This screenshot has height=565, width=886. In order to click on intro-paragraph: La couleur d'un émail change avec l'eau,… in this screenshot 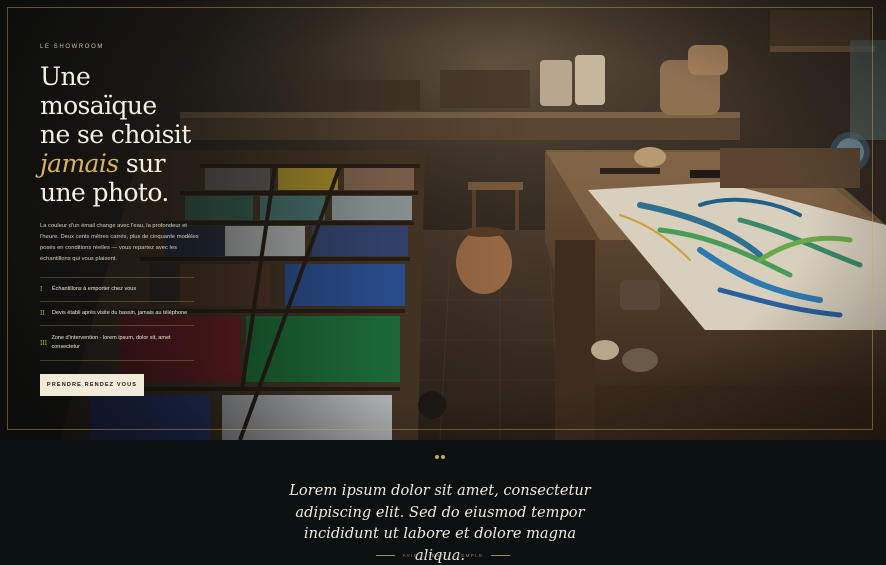, I will do `click(119, 242)`.